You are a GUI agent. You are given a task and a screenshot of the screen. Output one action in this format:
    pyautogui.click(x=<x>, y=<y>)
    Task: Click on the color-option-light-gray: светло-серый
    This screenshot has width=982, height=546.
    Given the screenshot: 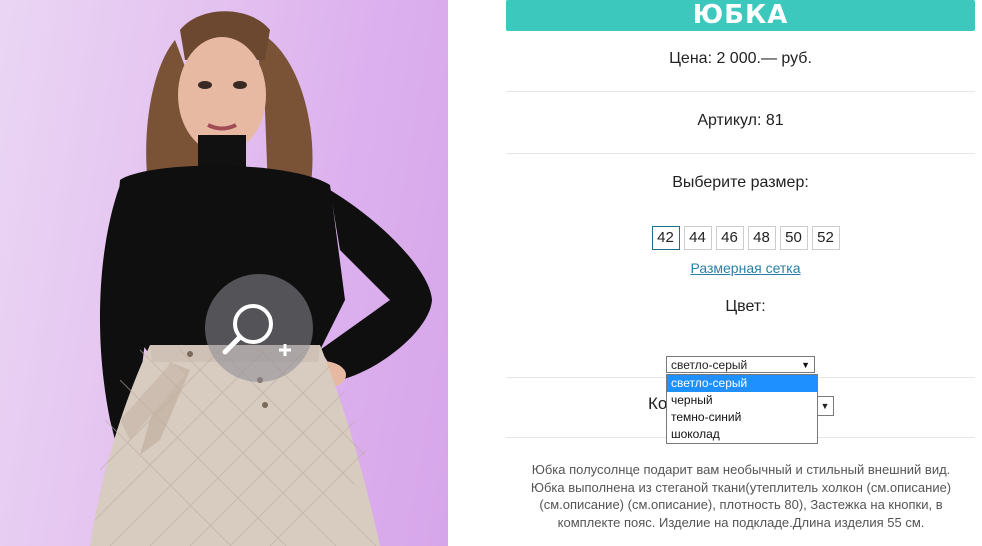 What is the action you would take?
    pyautogui.click(x=742, y=383)
    